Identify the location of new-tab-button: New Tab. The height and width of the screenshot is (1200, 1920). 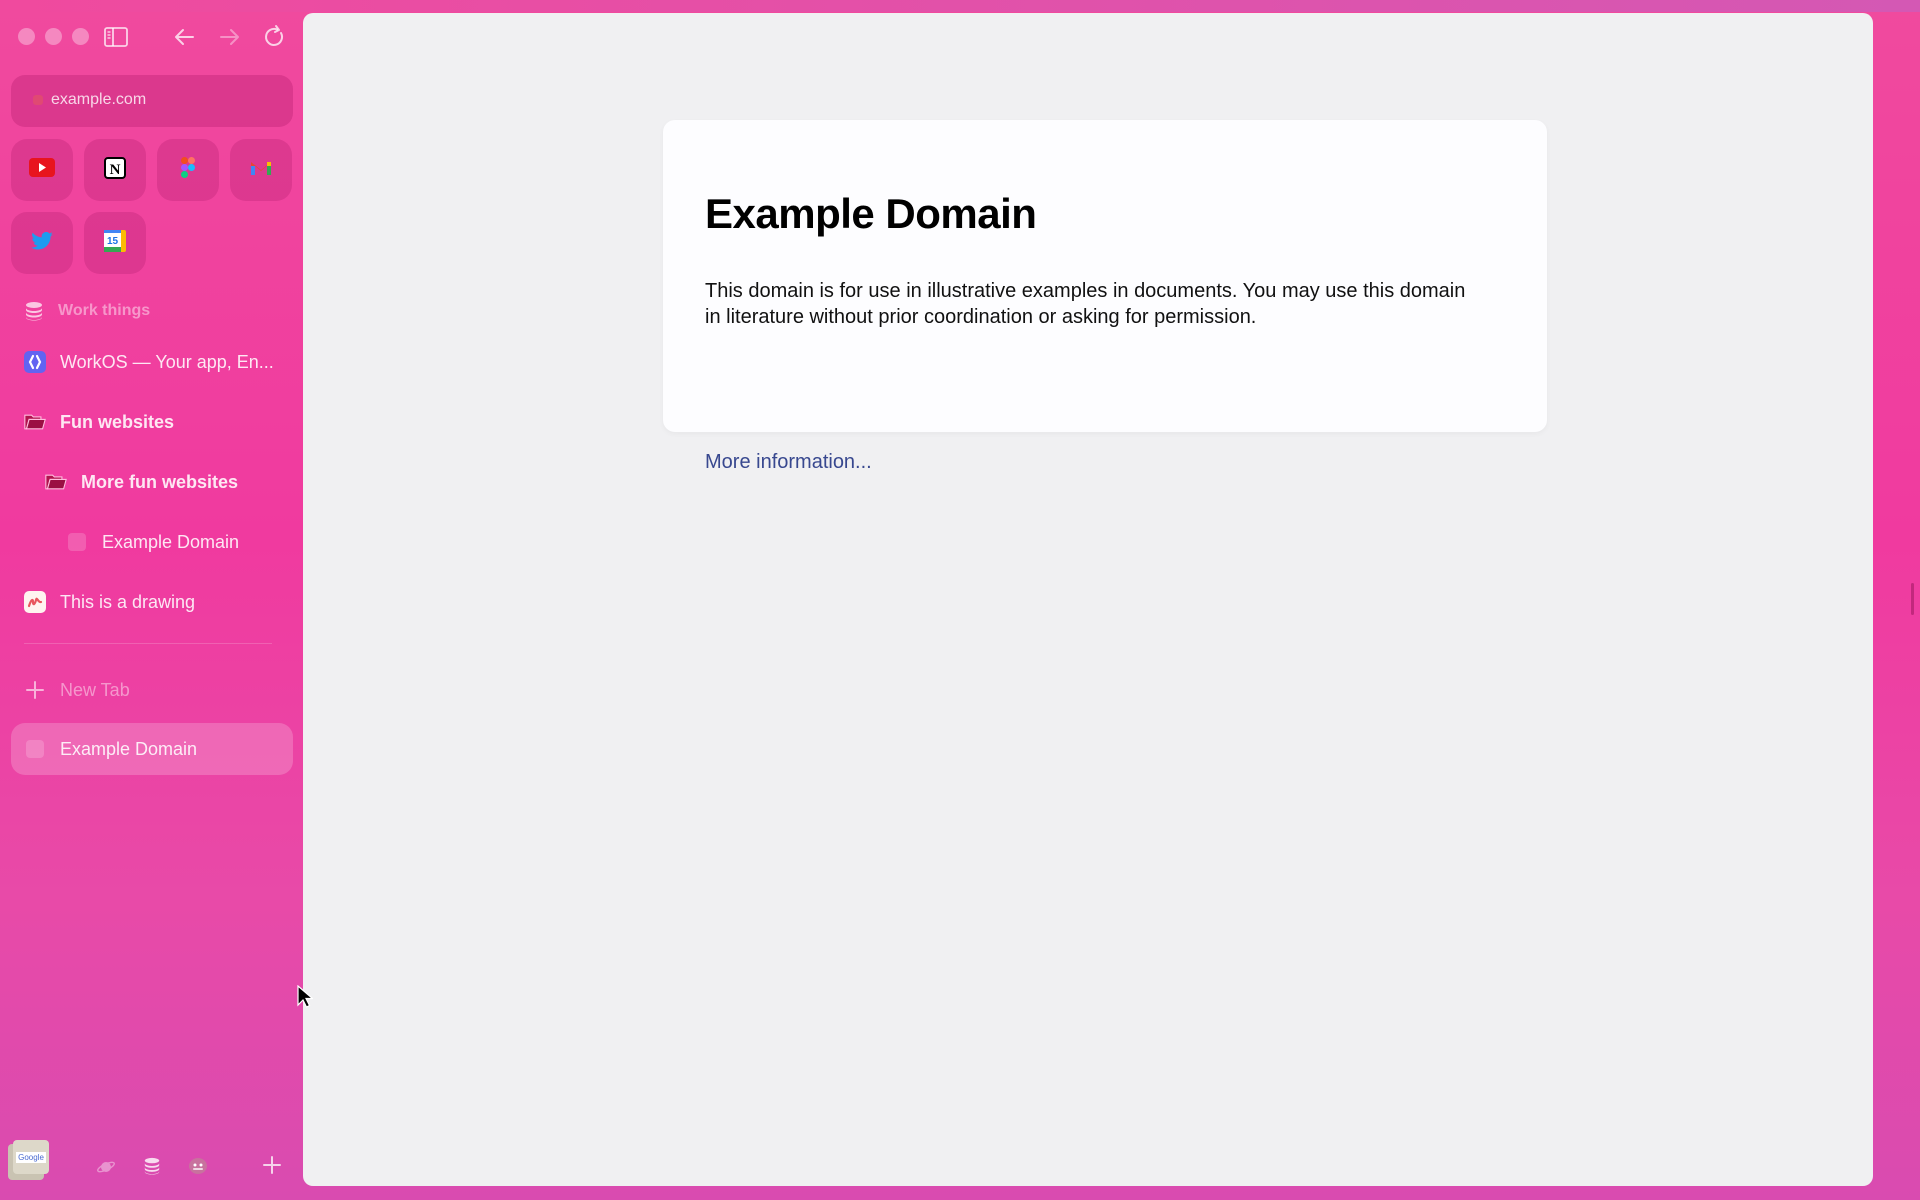
(77, 690).